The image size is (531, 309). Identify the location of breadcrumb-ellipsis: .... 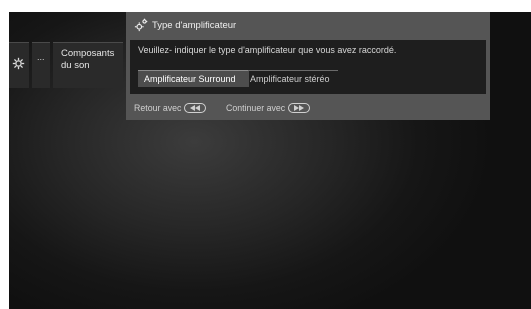
(41, 65).